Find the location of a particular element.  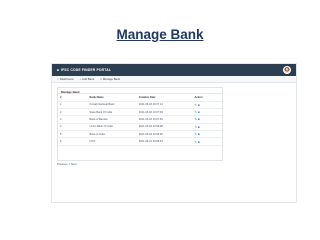

row-number: 6 is located at coordinates (73, 141).